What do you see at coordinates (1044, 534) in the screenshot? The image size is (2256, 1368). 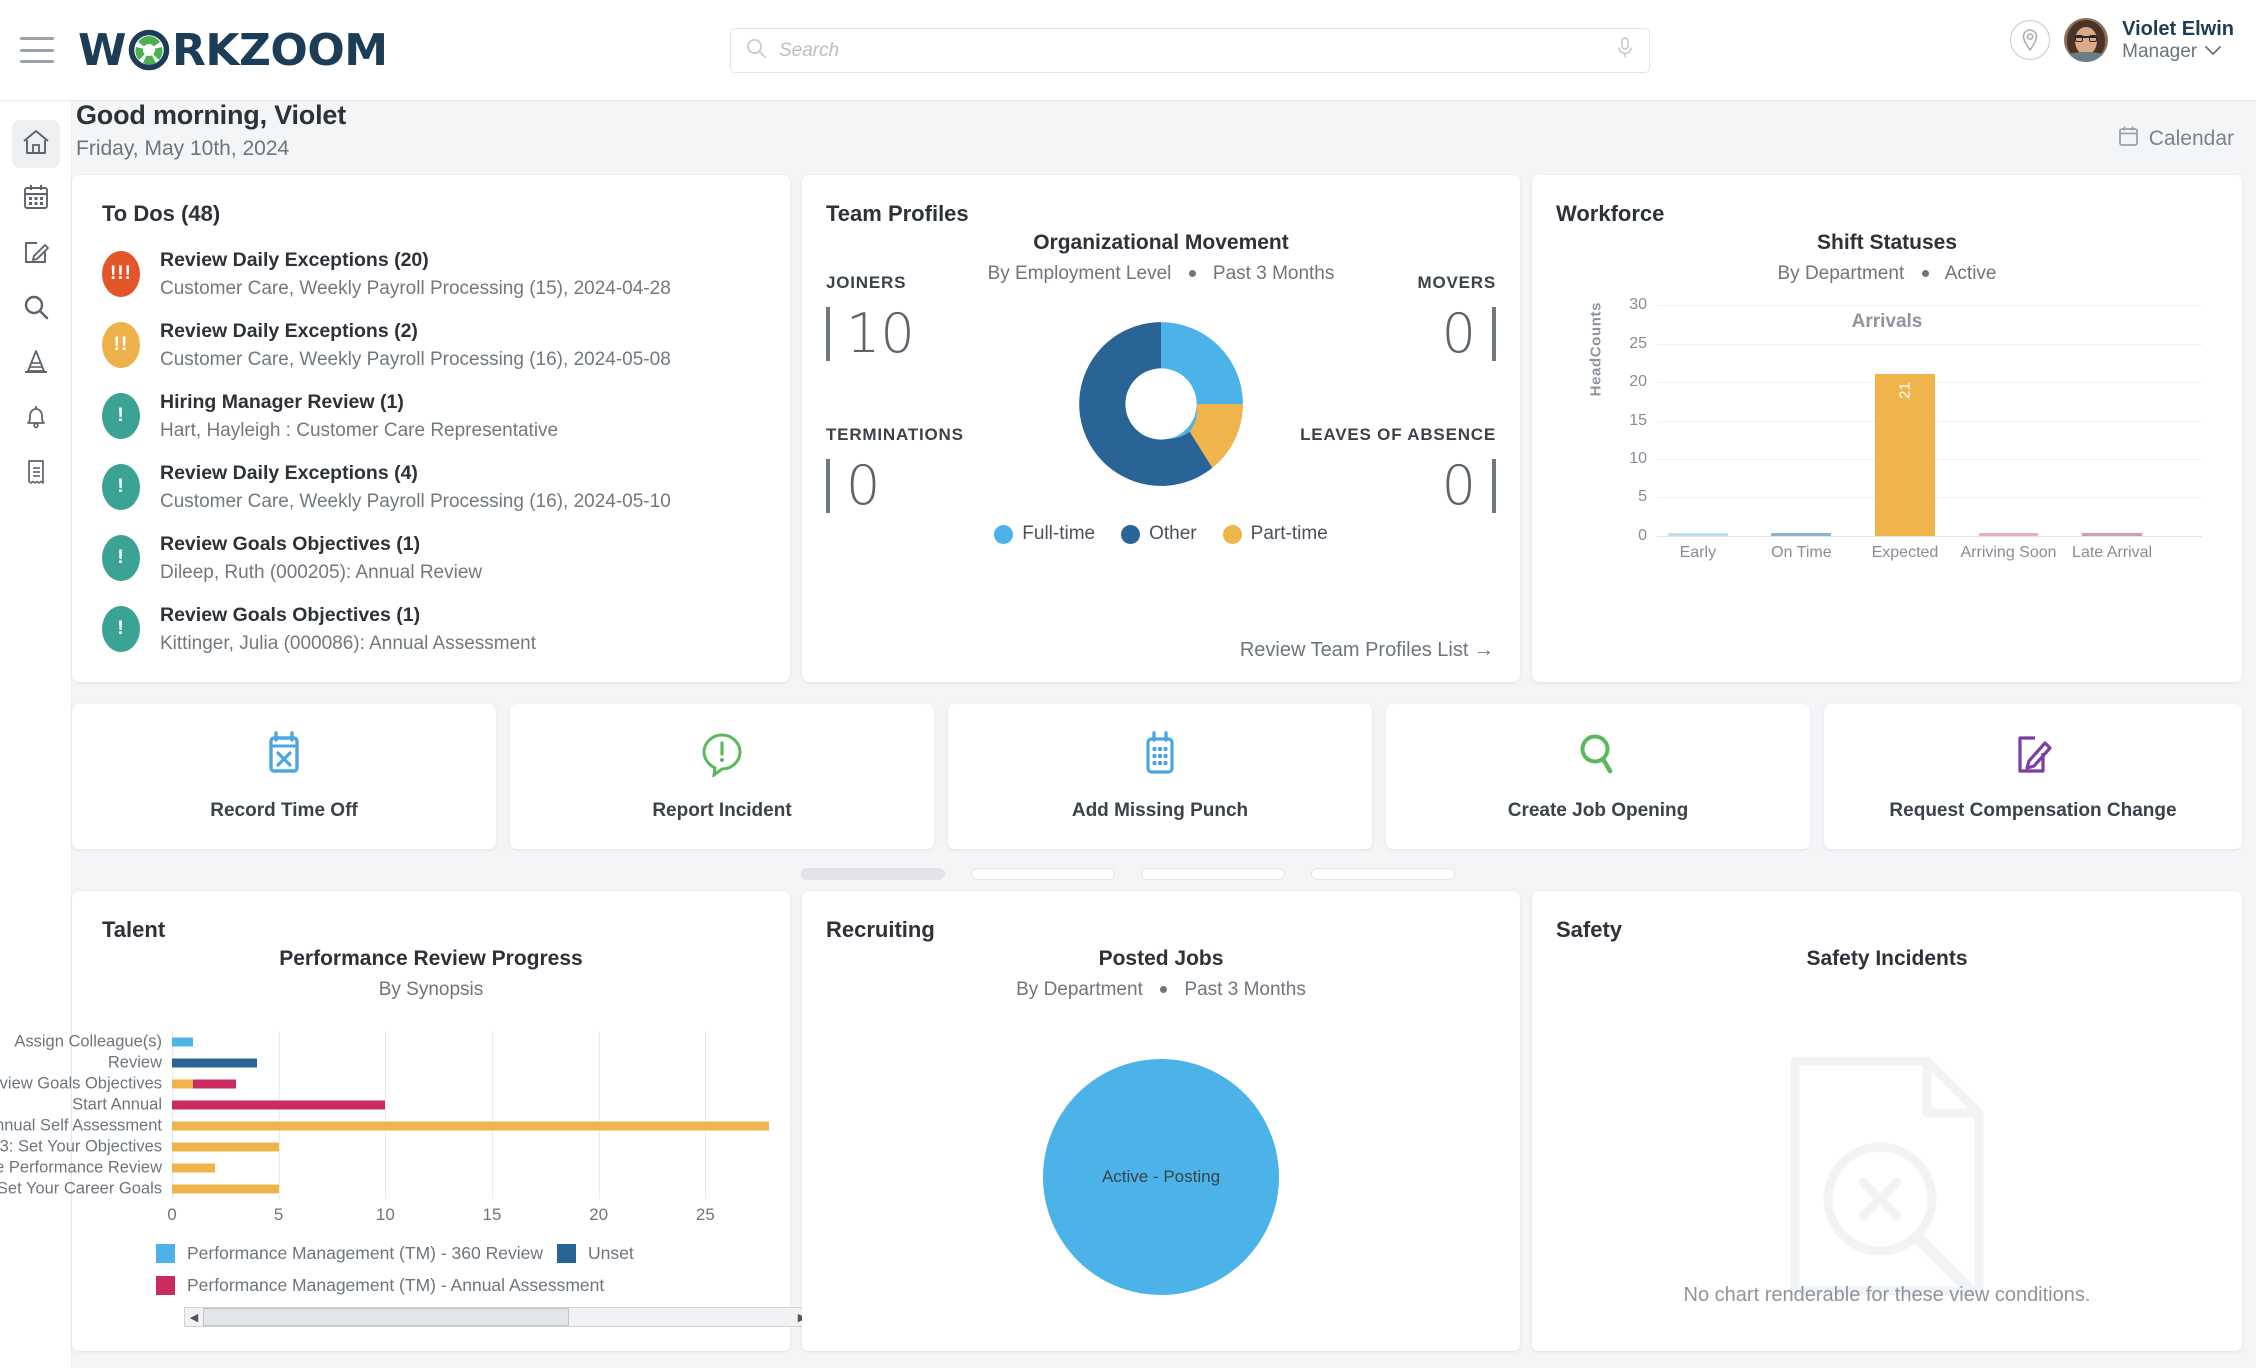 I see `legend-item-full-time: Full-time` at bounding box center [1044, 534].